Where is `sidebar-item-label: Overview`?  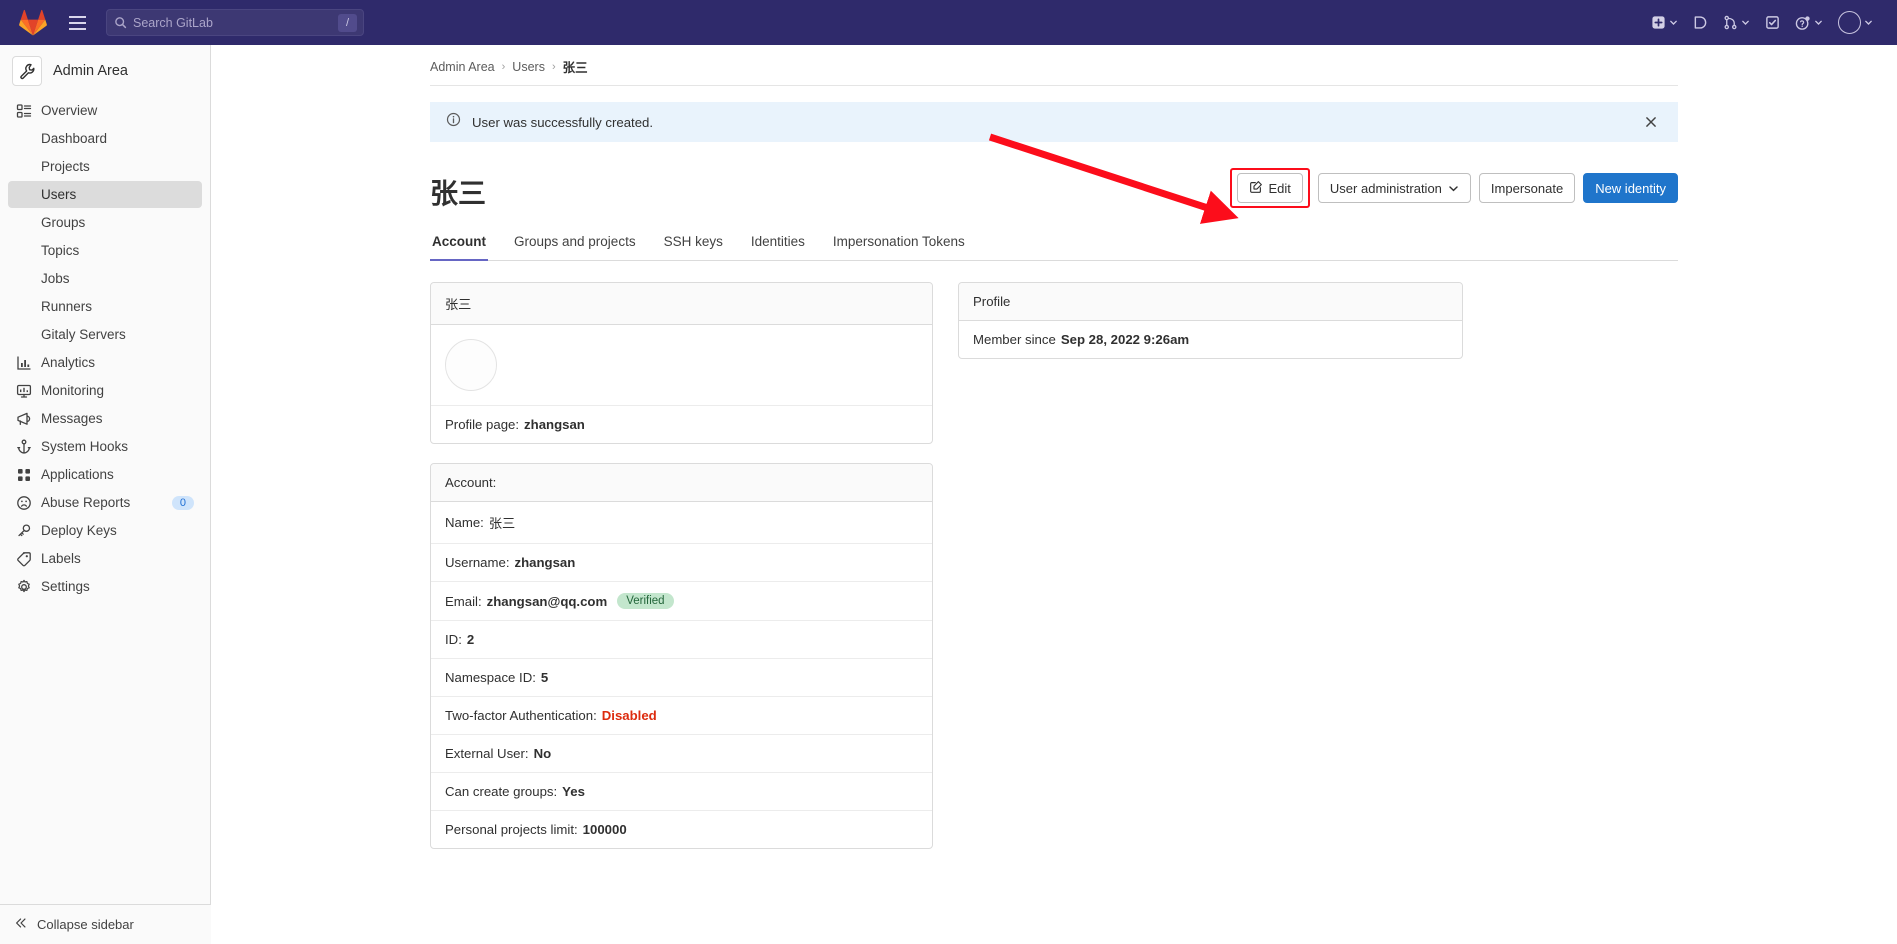
sidebar-item-label: Overview is located at coordinates (69, 110).